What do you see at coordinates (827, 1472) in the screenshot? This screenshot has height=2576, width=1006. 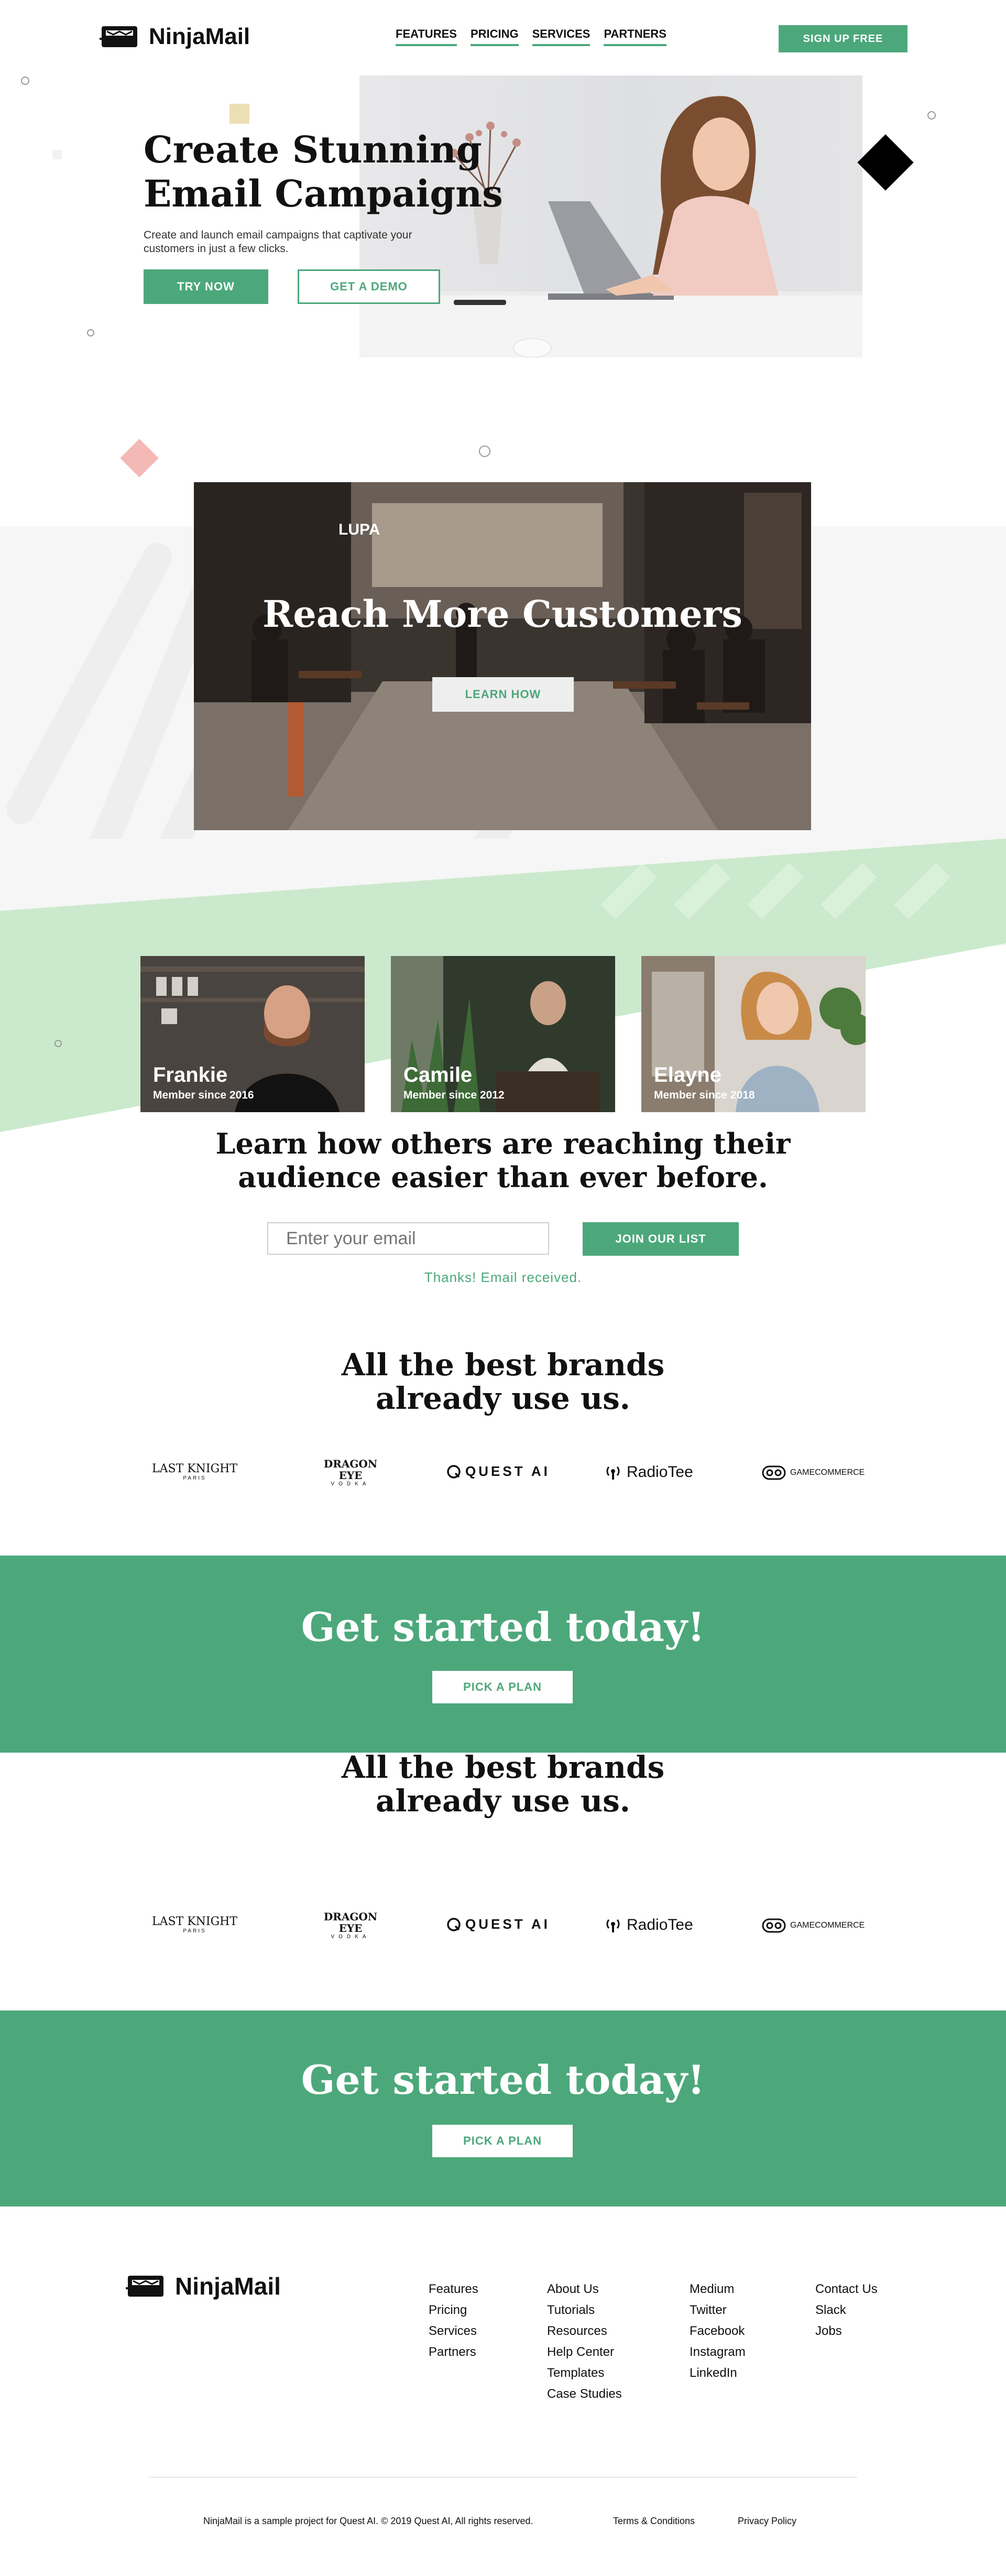 I see `brand-name: GAMECOMMERCE` at bounding box center [827, 1472].